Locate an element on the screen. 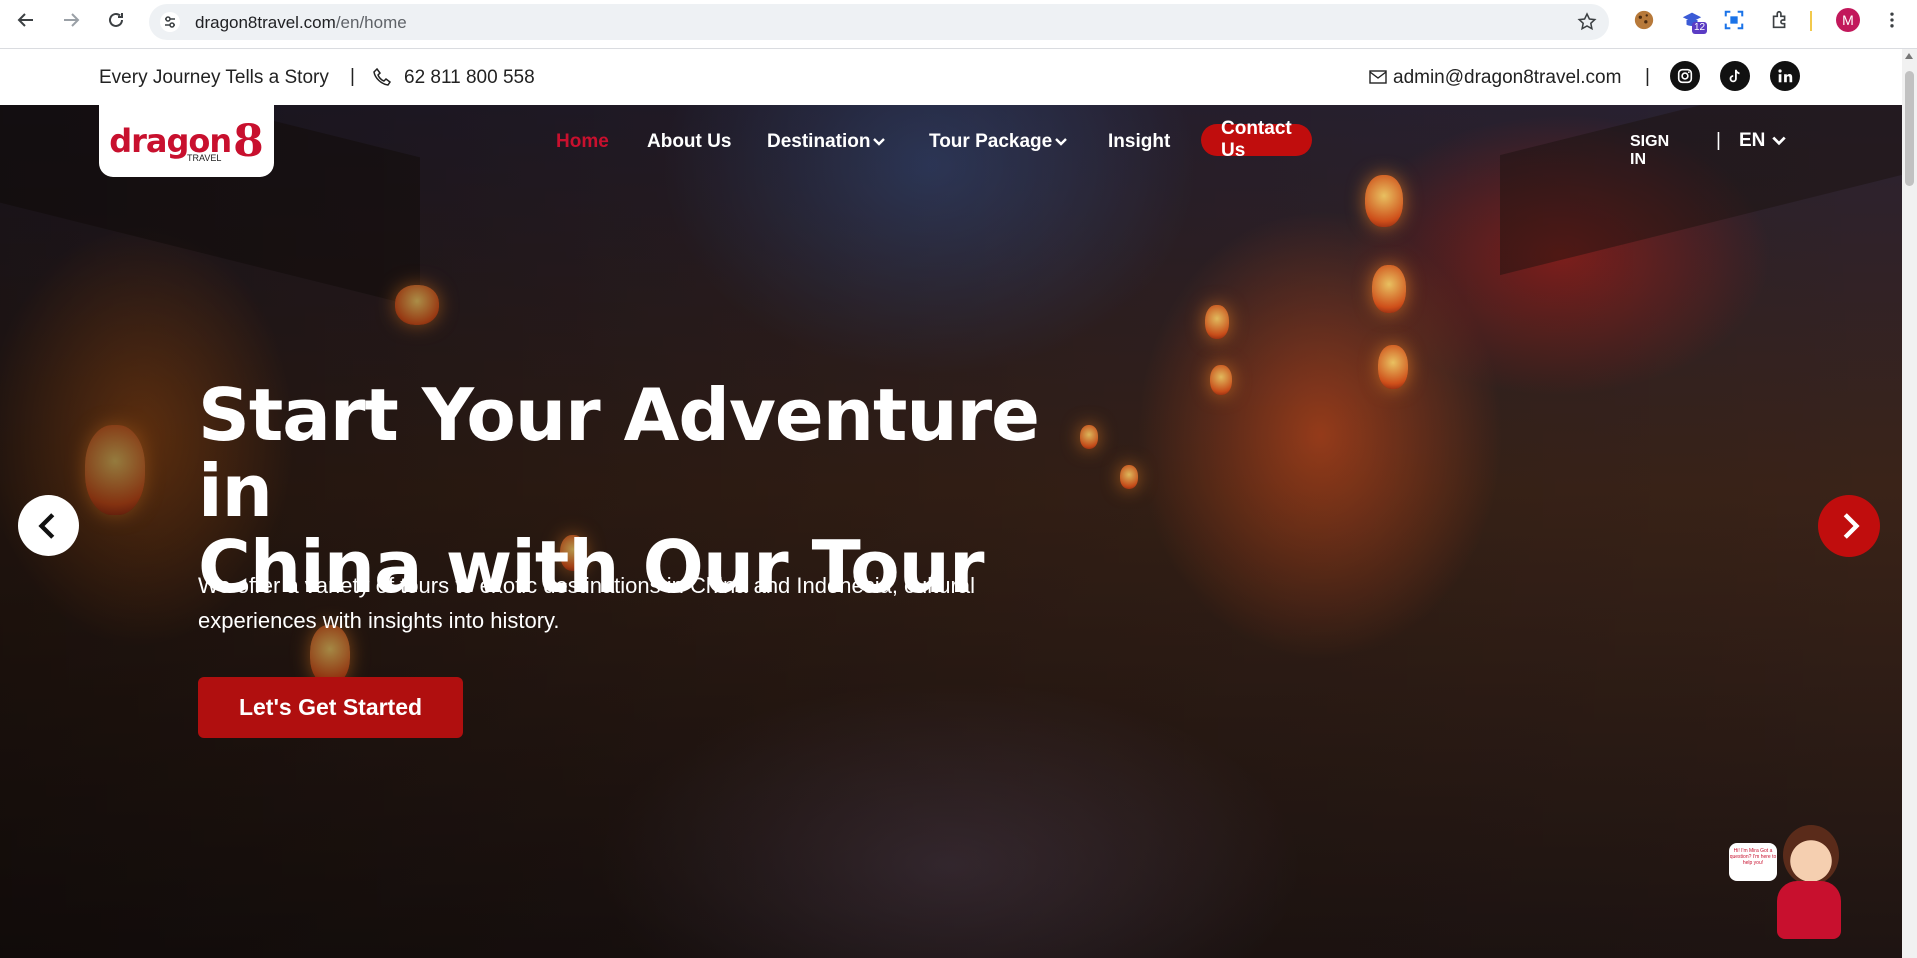  chevron-left-icon is located at coordinates (45, 525).